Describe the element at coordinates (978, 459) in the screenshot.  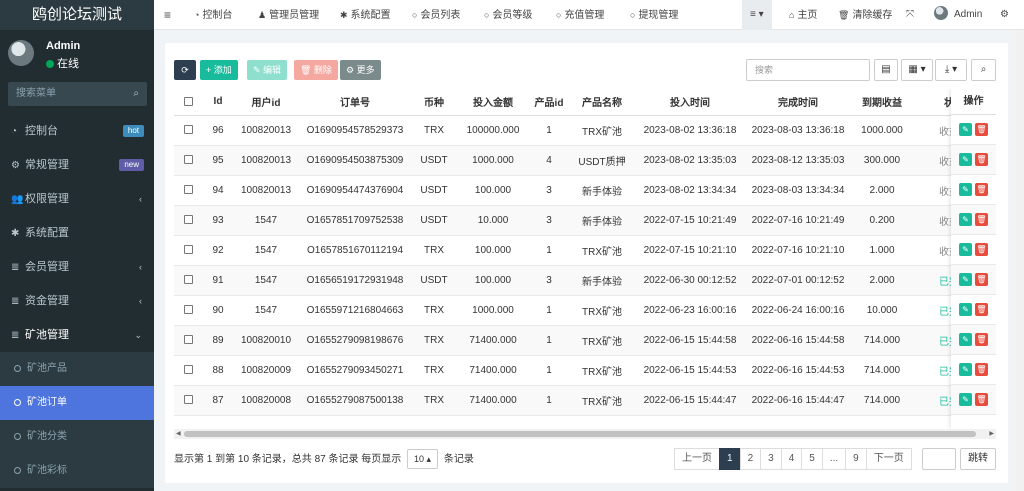
I see `jump-button: 跳转` at that location.